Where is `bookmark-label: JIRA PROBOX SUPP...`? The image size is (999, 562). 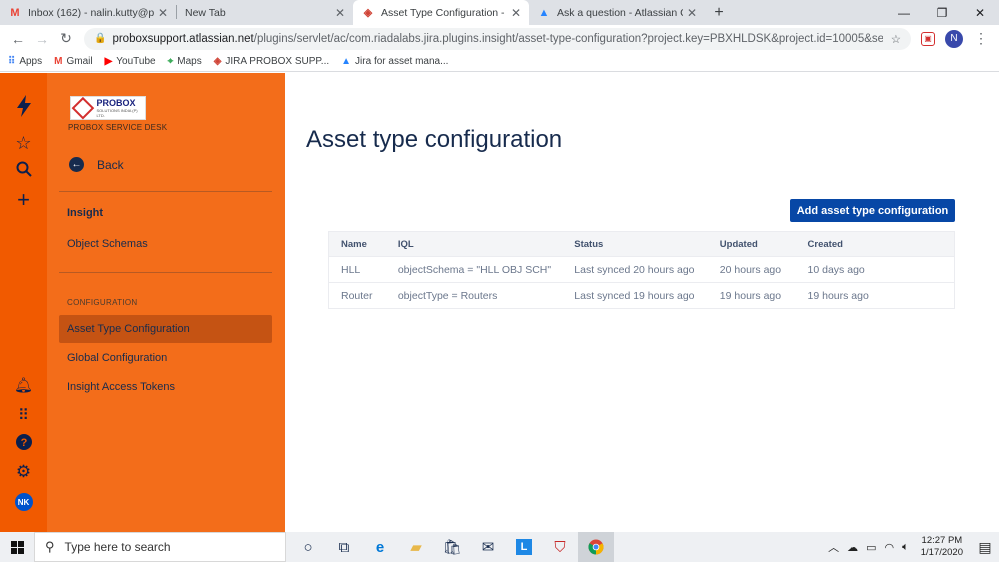 bookmark-label: JIRA PROBOX SUPP... is located at coordinates (277, 61).